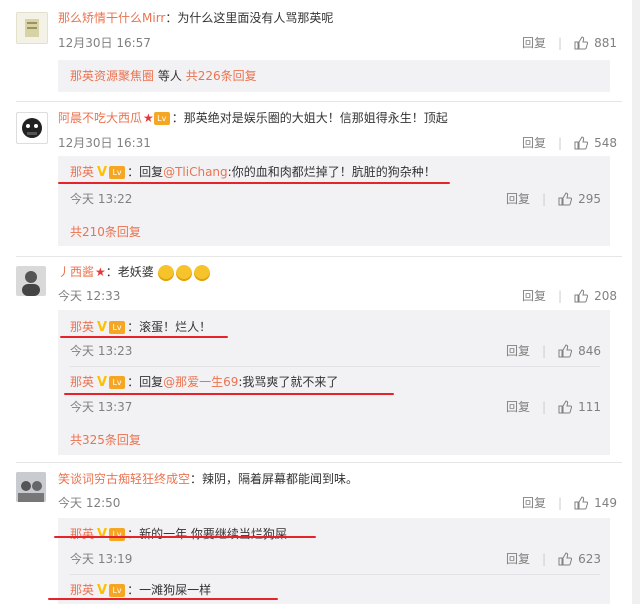  Describe the element at coordinates (605, 502) in the screenshot. I see `like-count: 149` at that location.